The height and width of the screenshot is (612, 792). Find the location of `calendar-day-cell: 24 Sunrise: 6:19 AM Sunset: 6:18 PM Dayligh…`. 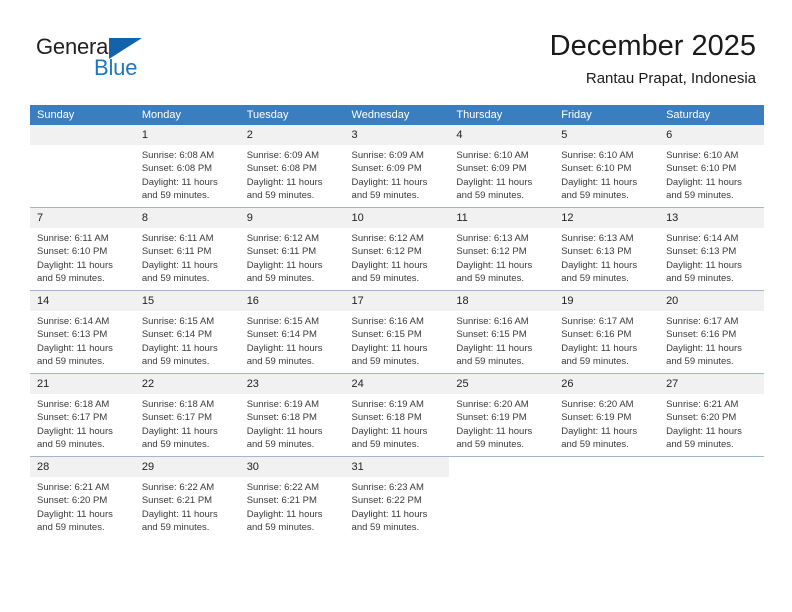

calendar-day-cell: 24 Sunrise: 6:19 AM Sunset: 6:18 PM Dayligh… is located at coordinates (397, 415).